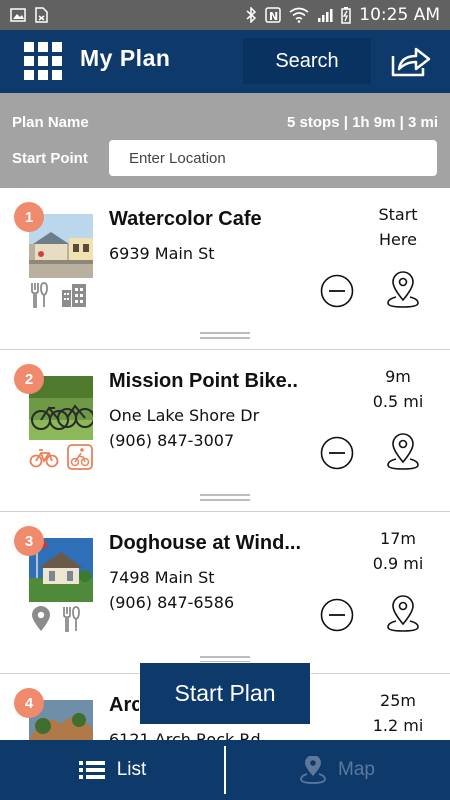  Describe the element at coordinates (251, 15) in the screenshot. I see `bluetooth-icon` at that location.